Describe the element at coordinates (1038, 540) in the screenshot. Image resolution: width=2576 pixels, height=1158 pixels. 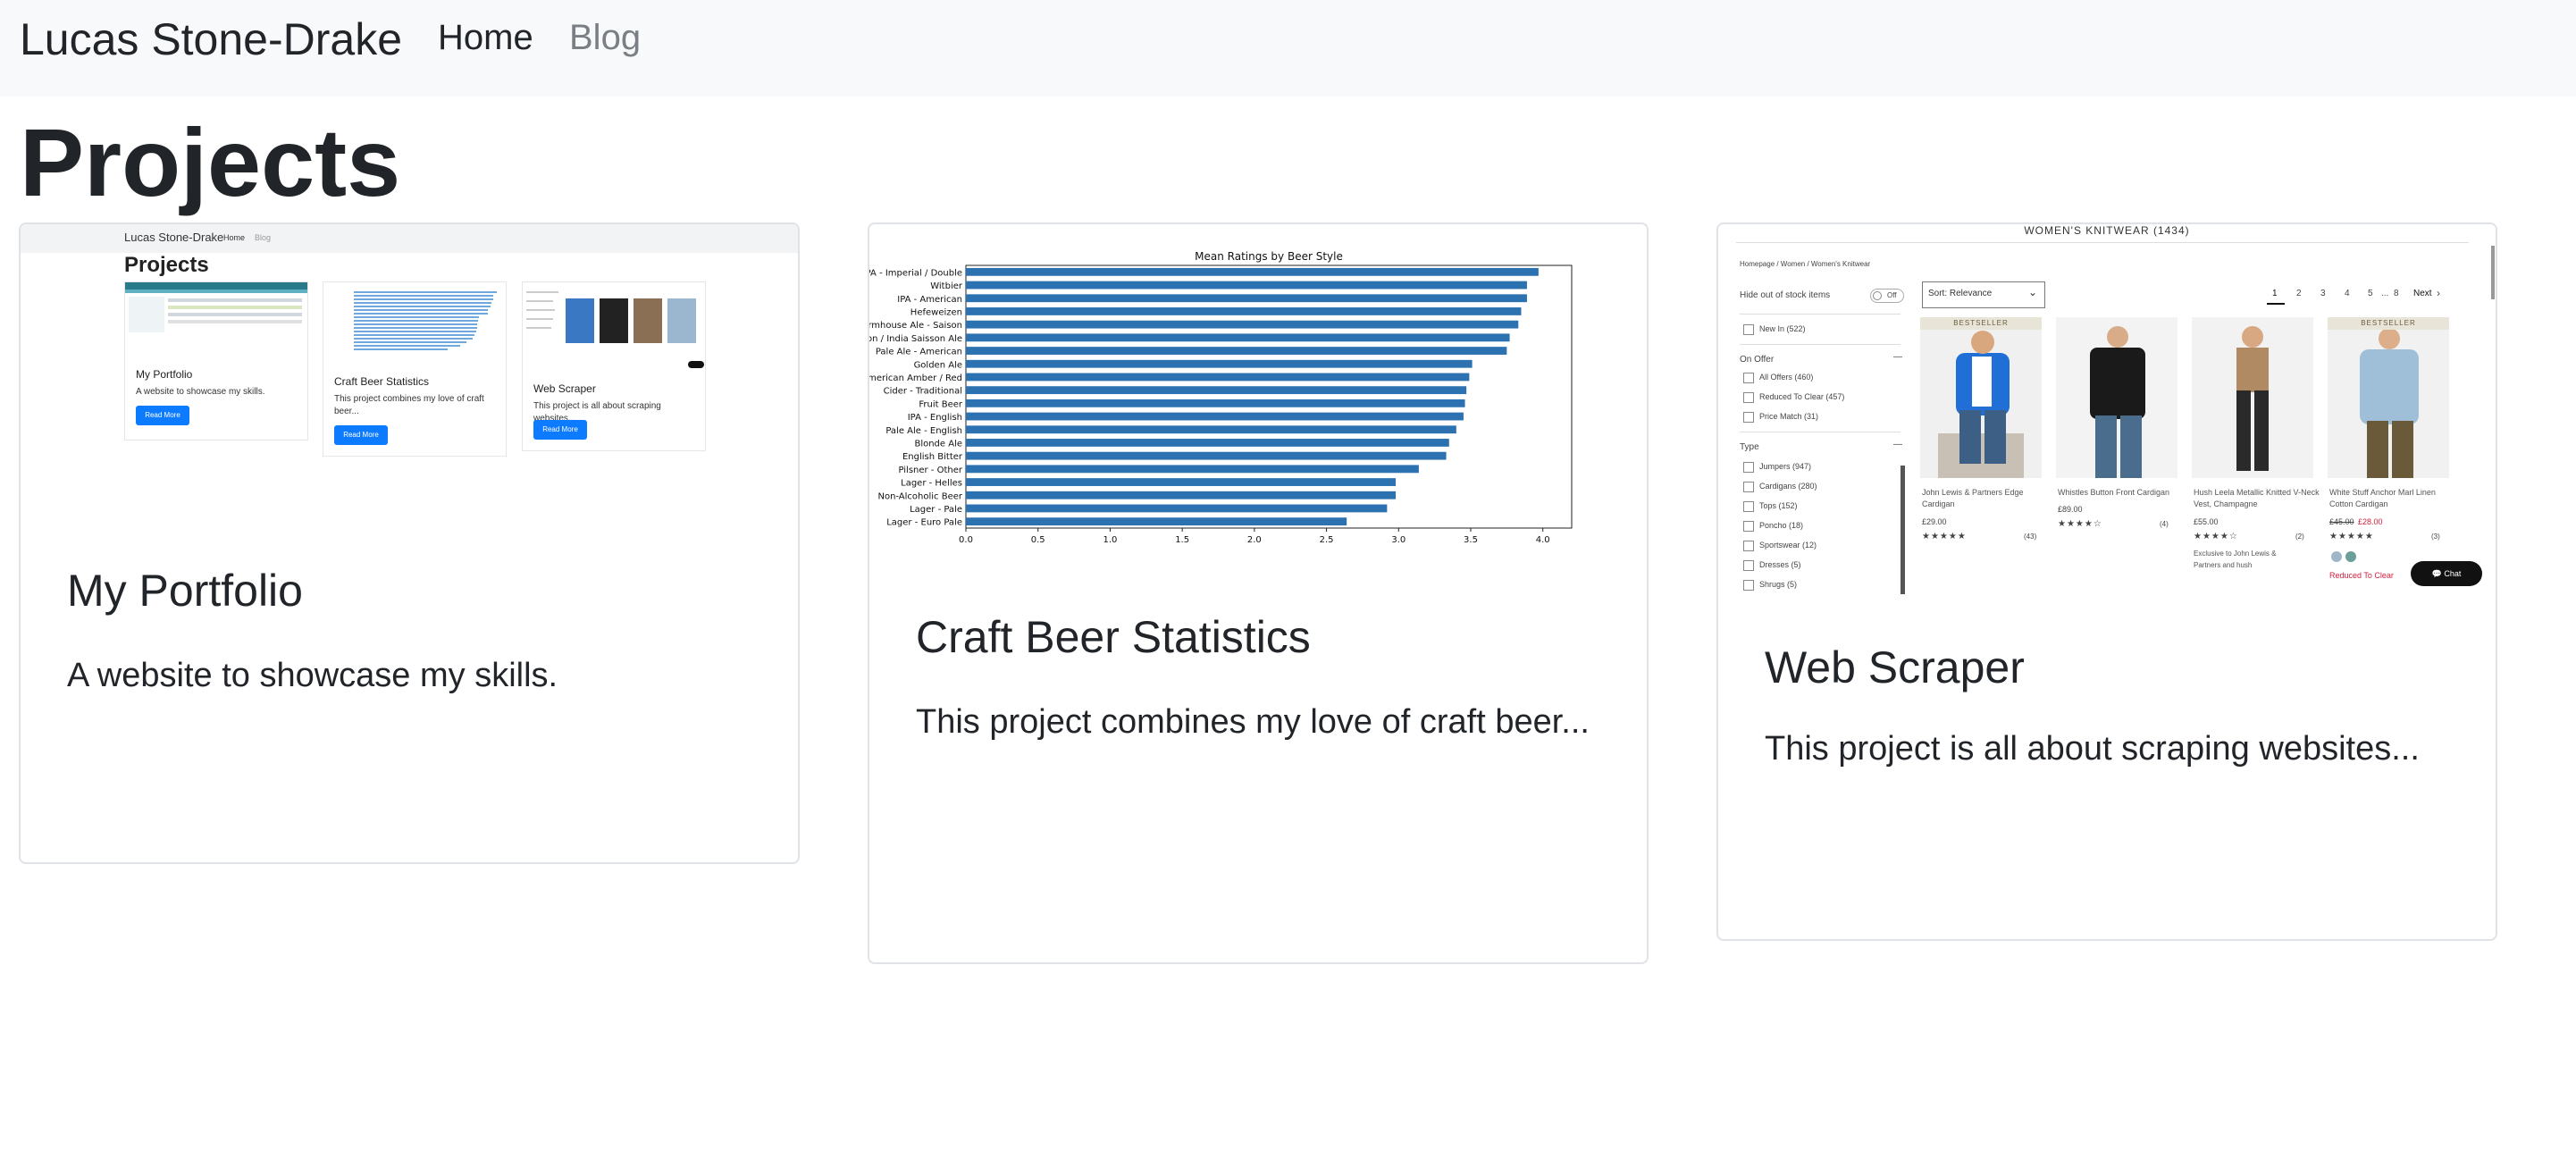
I see `chart-x-tick-label: 0.5` at that location.